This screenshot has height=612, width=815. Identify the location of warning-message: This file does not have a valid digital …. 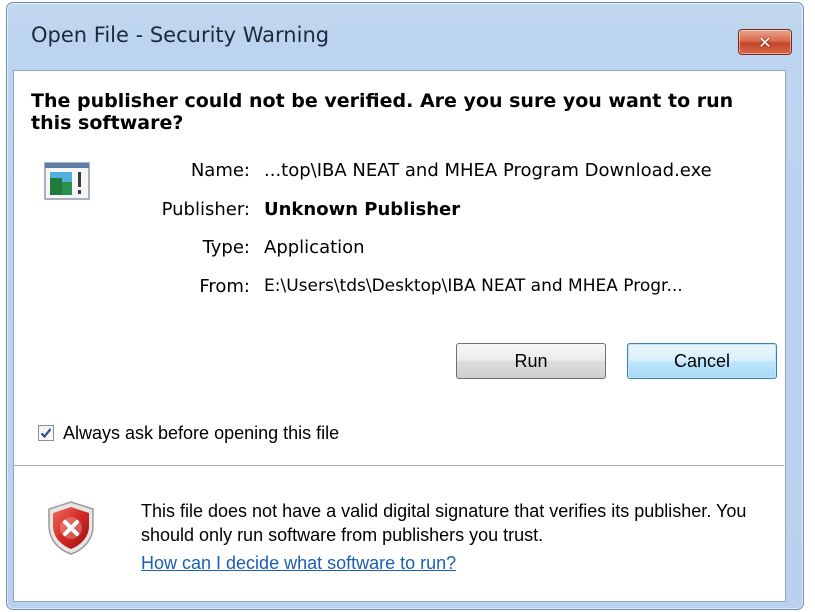
(444, 523).